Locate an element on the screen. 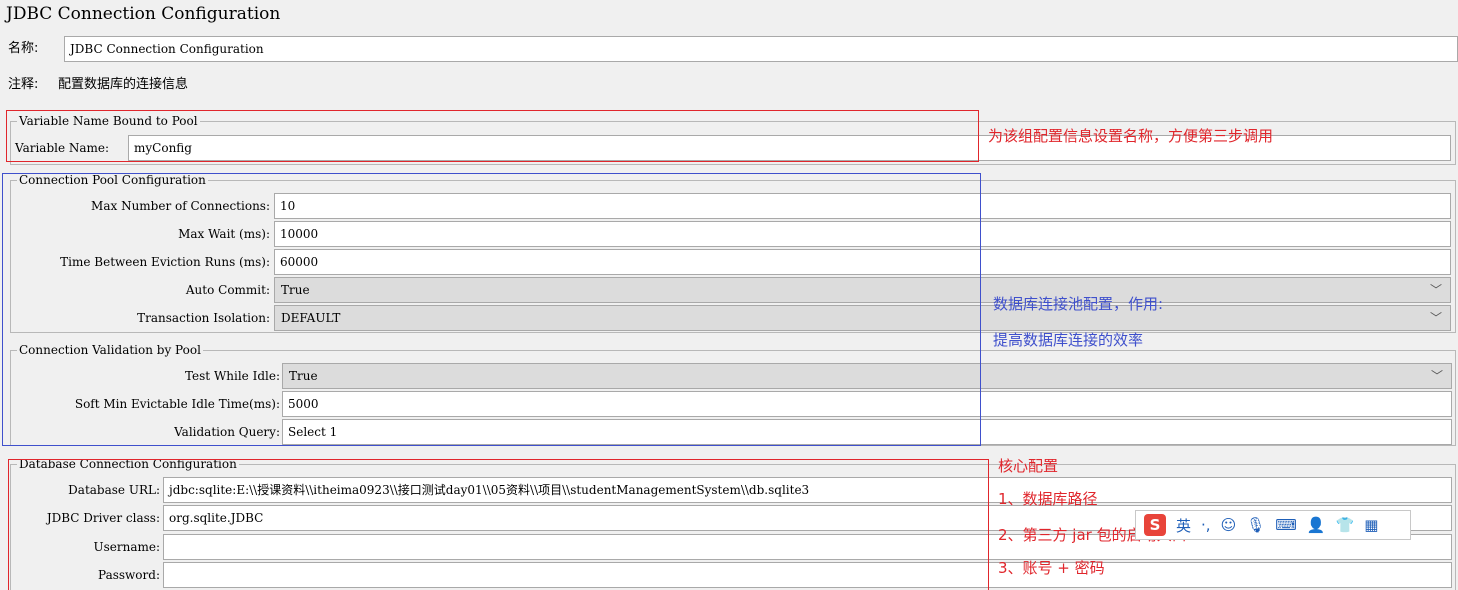 The height and width of the screenshot is (590, 1458). annotation-core-title: 核心配置 is located at coordinates (1028, 466).